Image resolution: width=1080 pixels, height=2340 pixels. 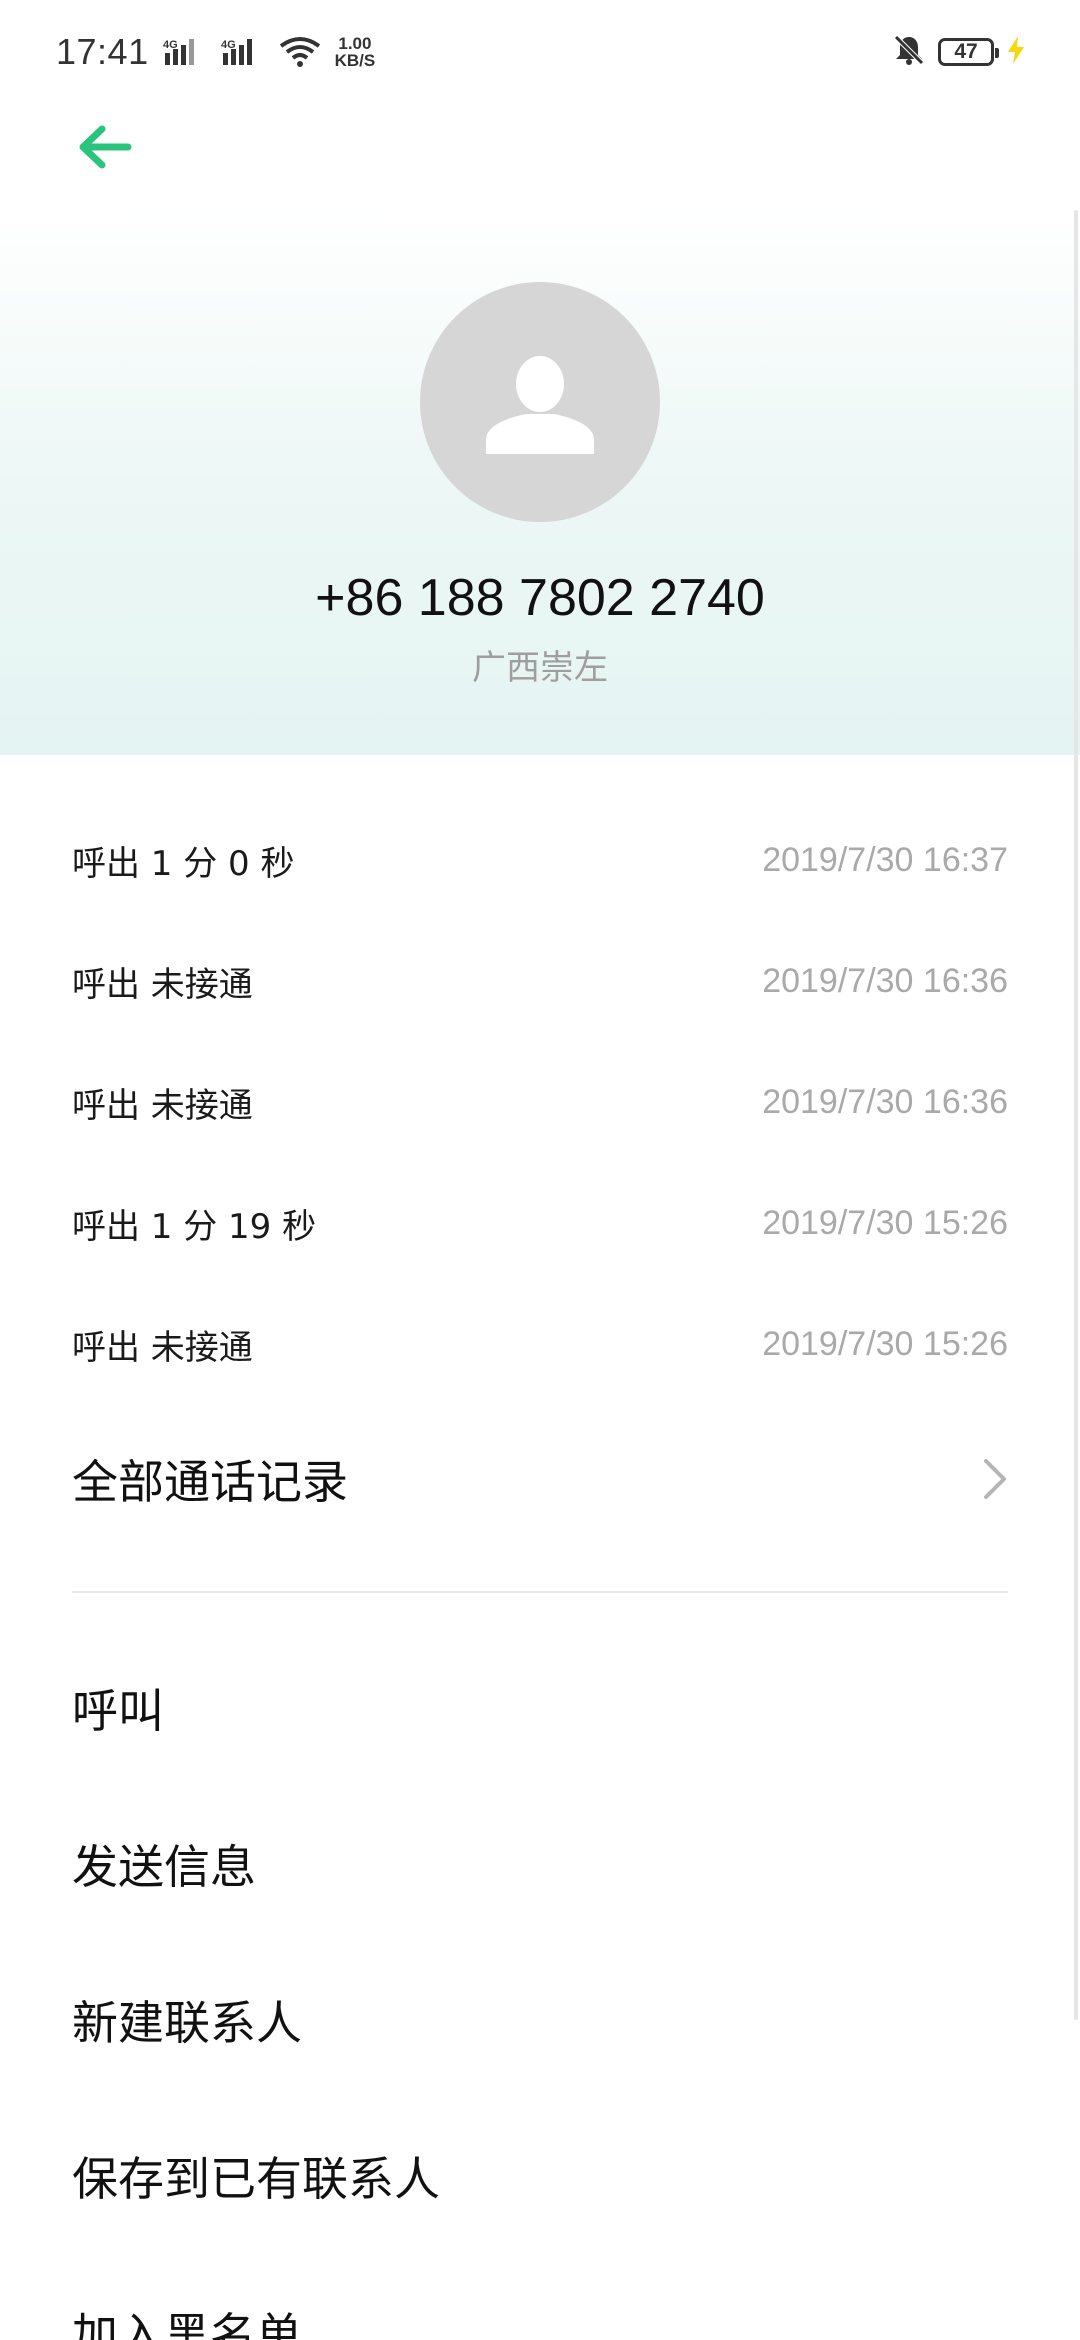 I want to click on new-contact-action: 新建联系人, so click(x=540, y=2020).